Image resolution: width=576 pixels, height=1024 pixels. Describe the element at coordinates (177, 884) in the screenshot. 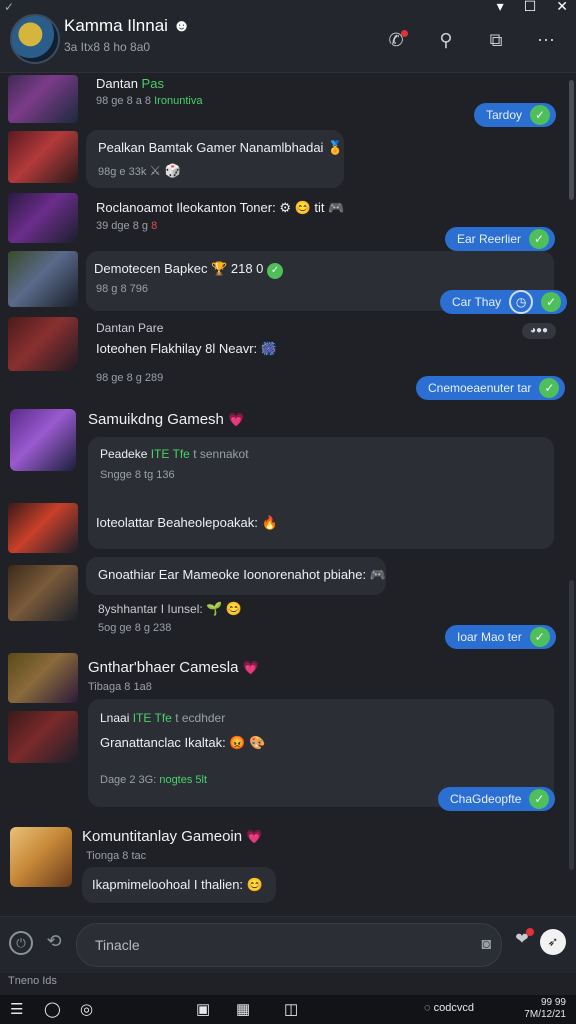

I see `message-text: Ikapmimeloohoal I thalien: 😊` at that location.